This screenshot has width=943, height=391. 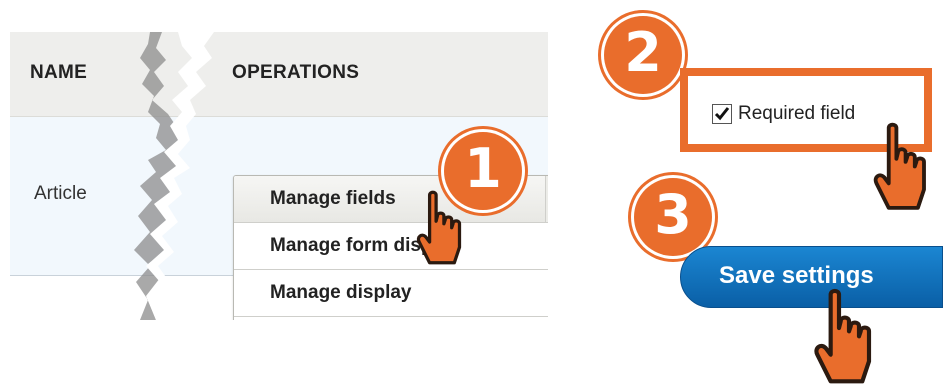 I want to click on step-number: 3, so click(x=673, y=214).